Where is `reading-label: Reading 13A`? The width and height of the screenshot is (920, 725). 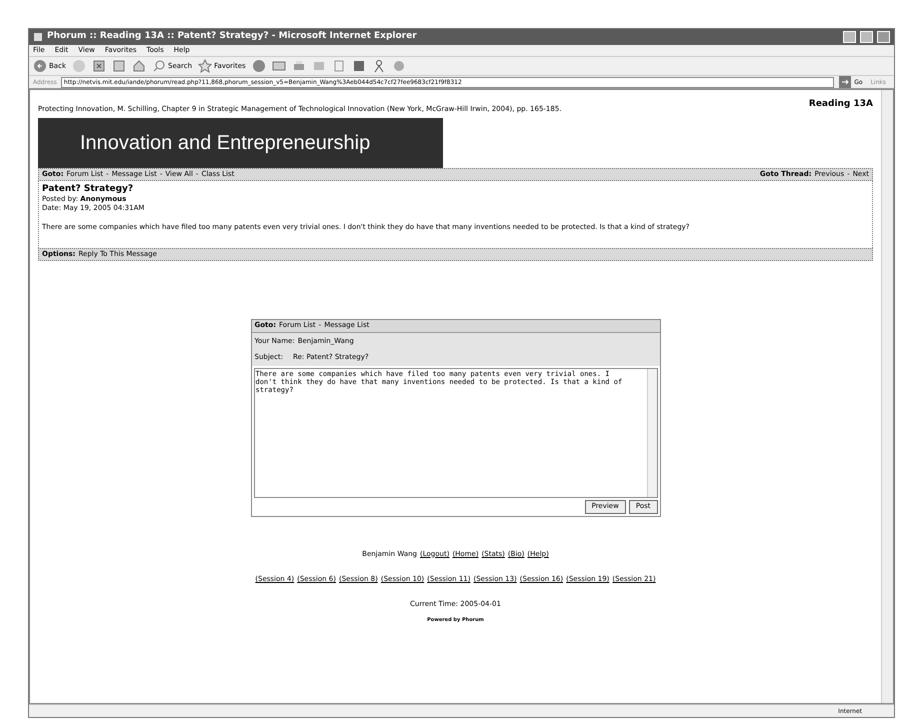 reading-label: Reading 13A is located at coordinates (840, 104).